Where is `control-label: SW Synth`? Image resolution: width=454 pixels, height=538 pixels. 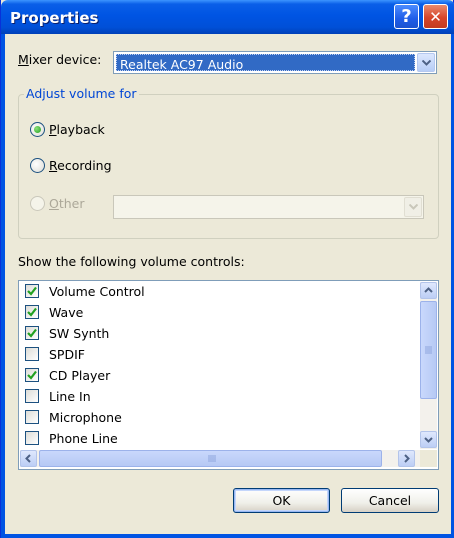
control-label: SW Synth is located at coordinates (79, 333).